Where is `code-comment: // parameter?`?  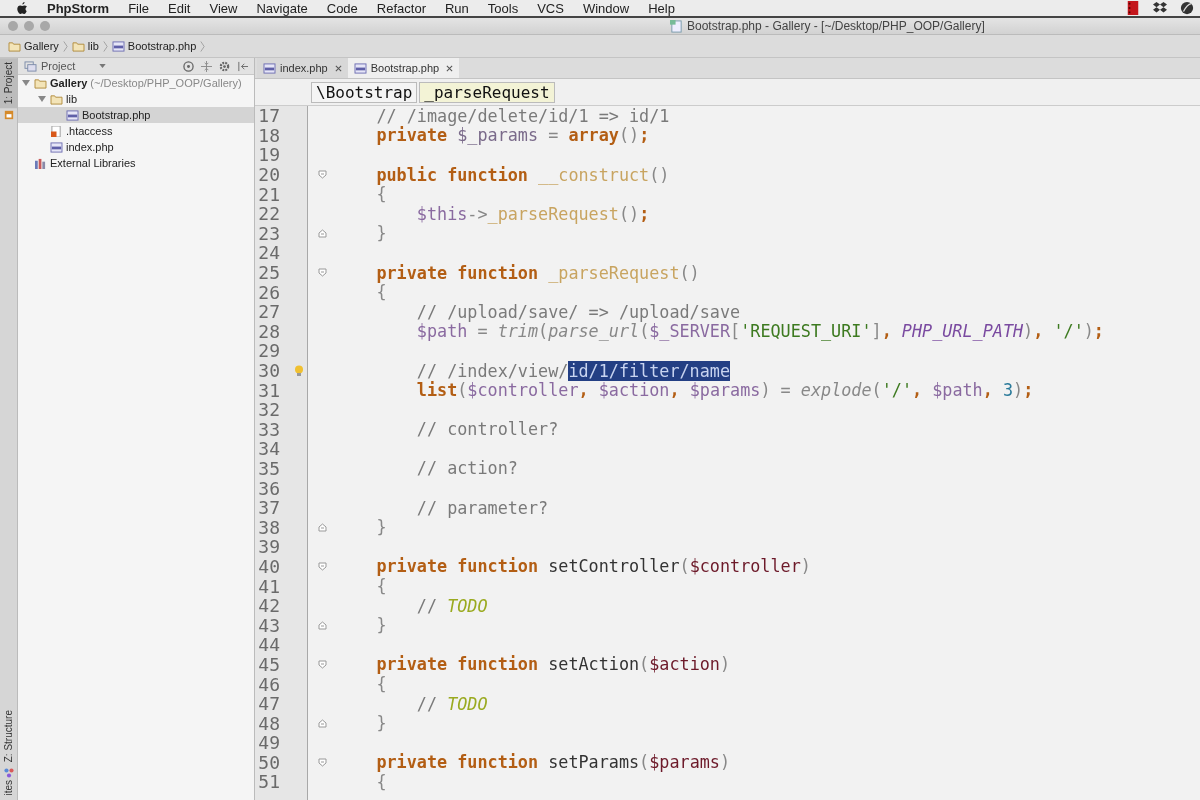 code-comment: // parameter? is located at coordinates (482, 507).